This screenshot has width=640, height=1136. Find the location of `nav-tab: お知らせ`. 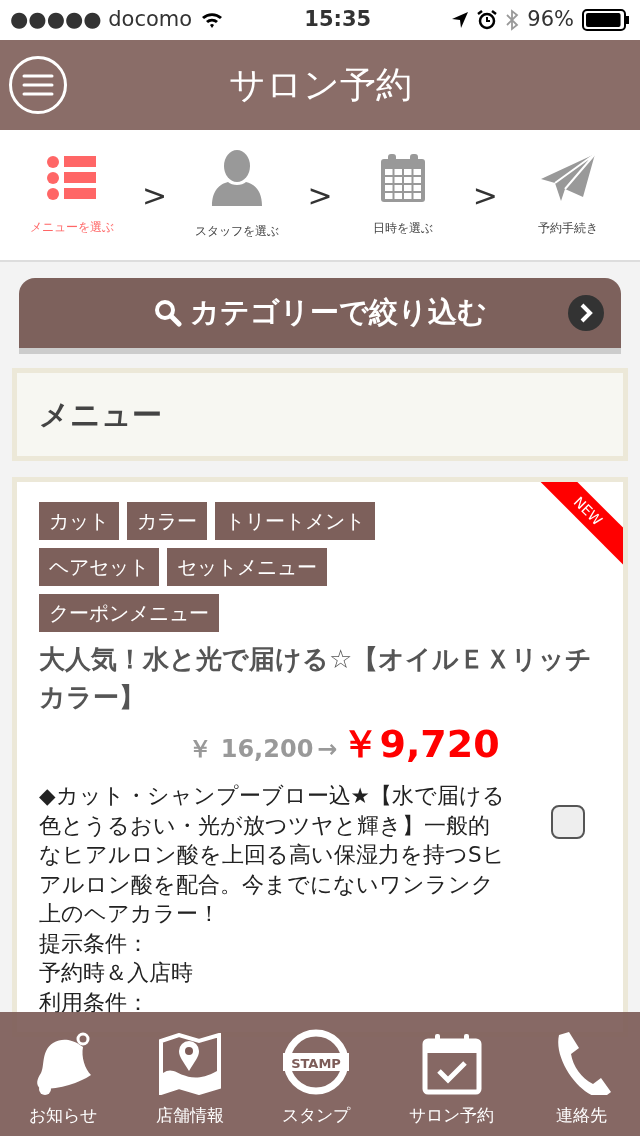

nav-tab: お知らせ is located at coordinates (63, 1079).